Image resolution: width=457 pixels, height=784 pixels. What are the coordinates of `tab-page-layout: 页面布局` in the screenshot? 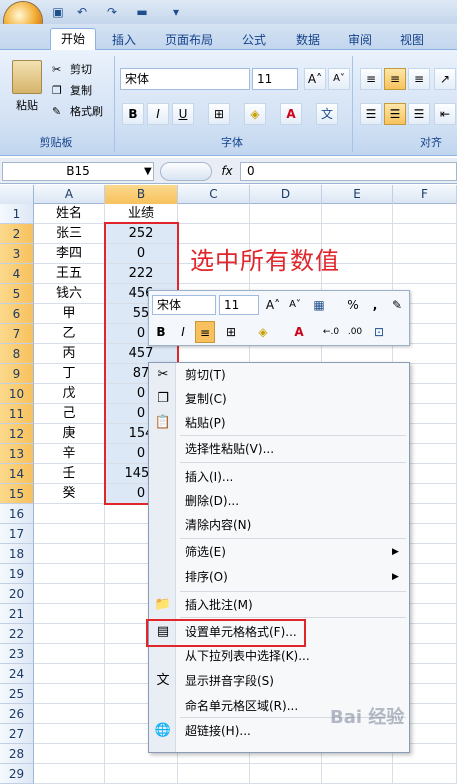 It's located at (189, 40).